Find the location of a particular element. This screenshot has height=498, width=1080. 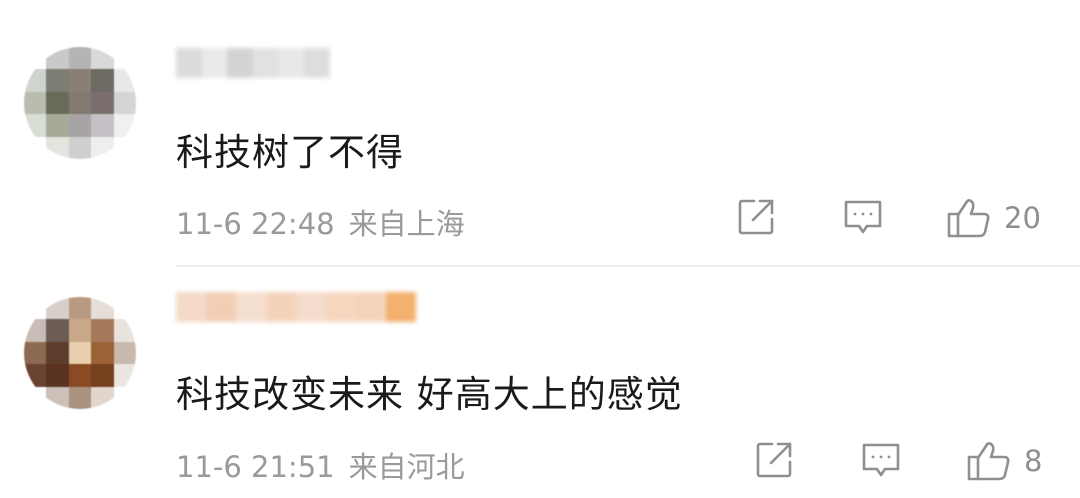

comment-location: 来自河北 is located at coordinates (406, 467).